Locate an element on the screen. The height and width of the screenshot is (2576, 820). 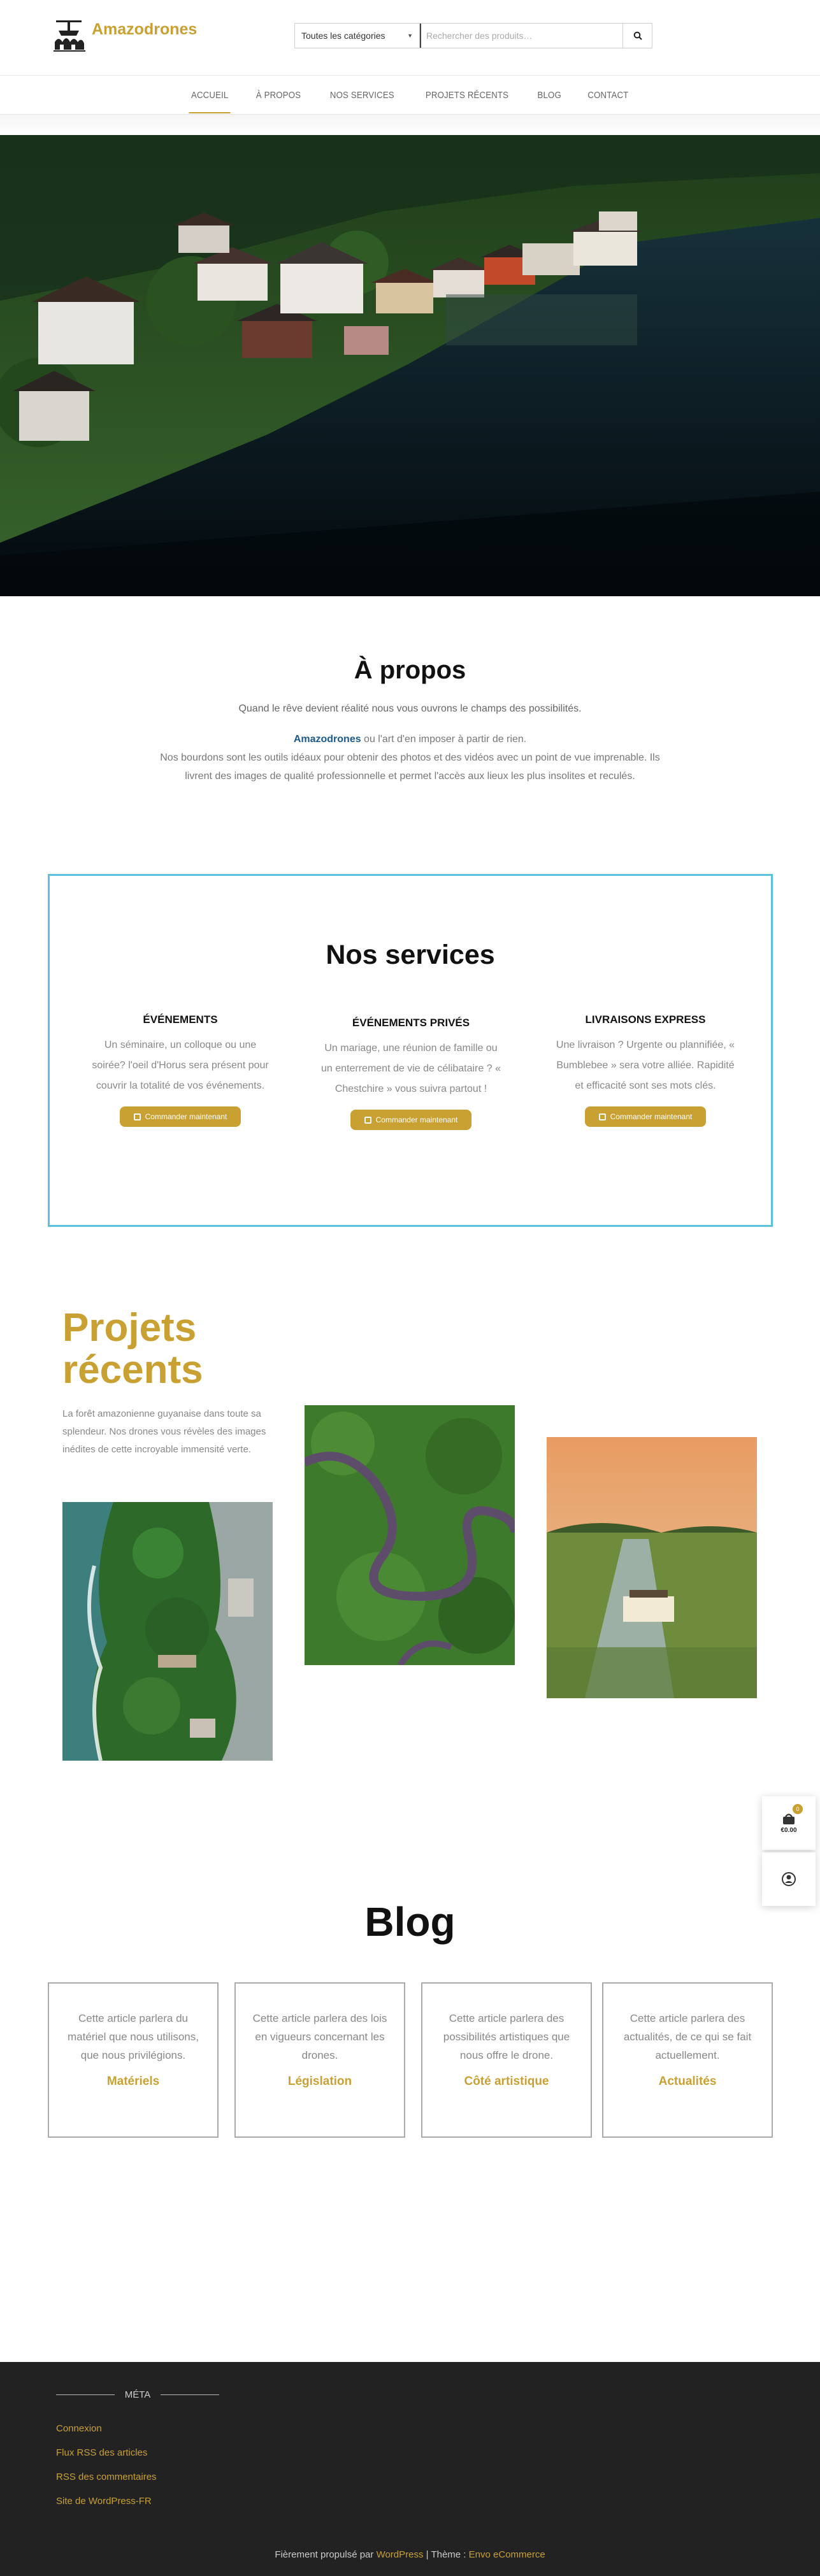
cart-total: €0.00 is located at coordinates (789, 1830).